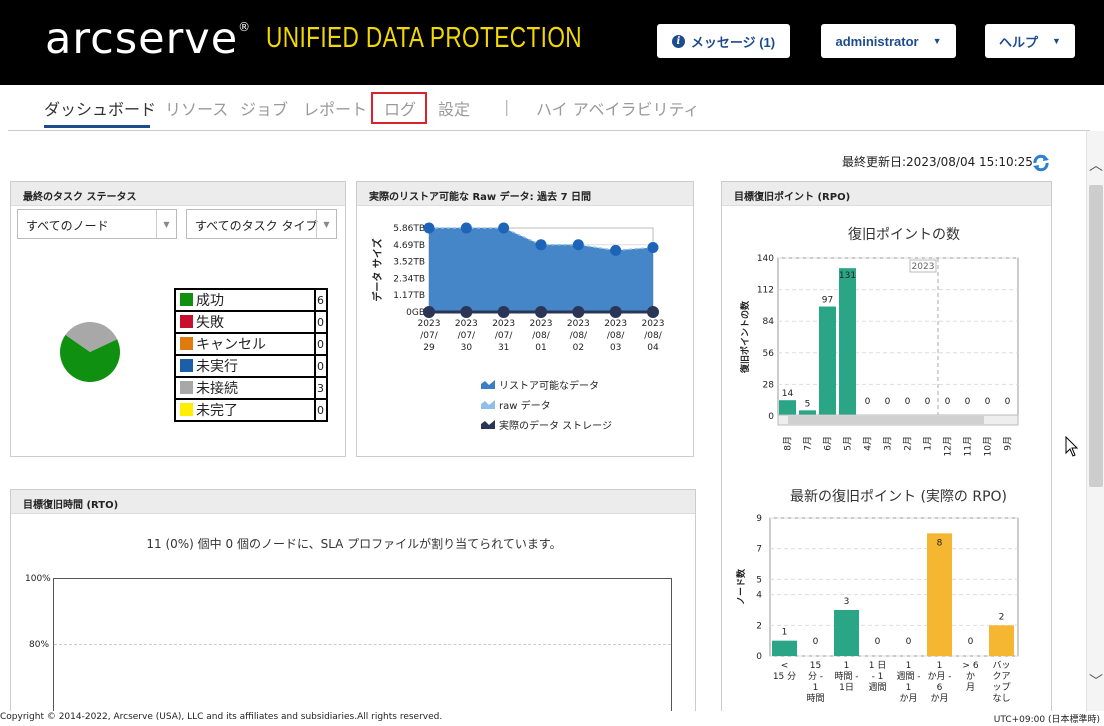  What do you see at coordinates (1030, 41) in the screenshot?
I see `help-menu-button: ヘルプ ▼` at bounding box center [1030, 41].